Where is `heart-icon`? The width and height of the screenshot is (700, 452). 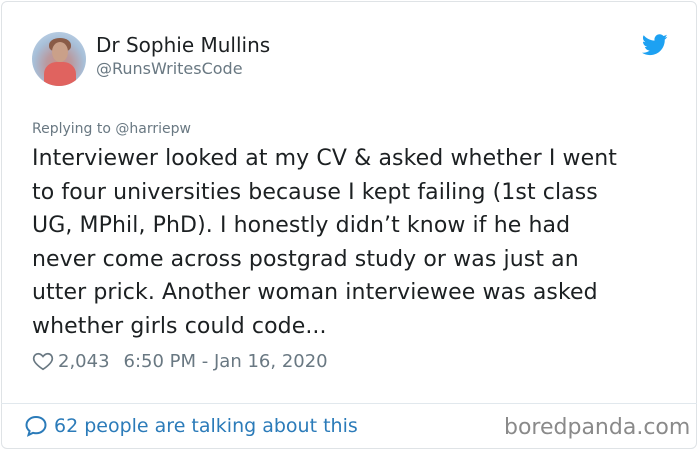 heart-icon is located at coordinates (43, 361).